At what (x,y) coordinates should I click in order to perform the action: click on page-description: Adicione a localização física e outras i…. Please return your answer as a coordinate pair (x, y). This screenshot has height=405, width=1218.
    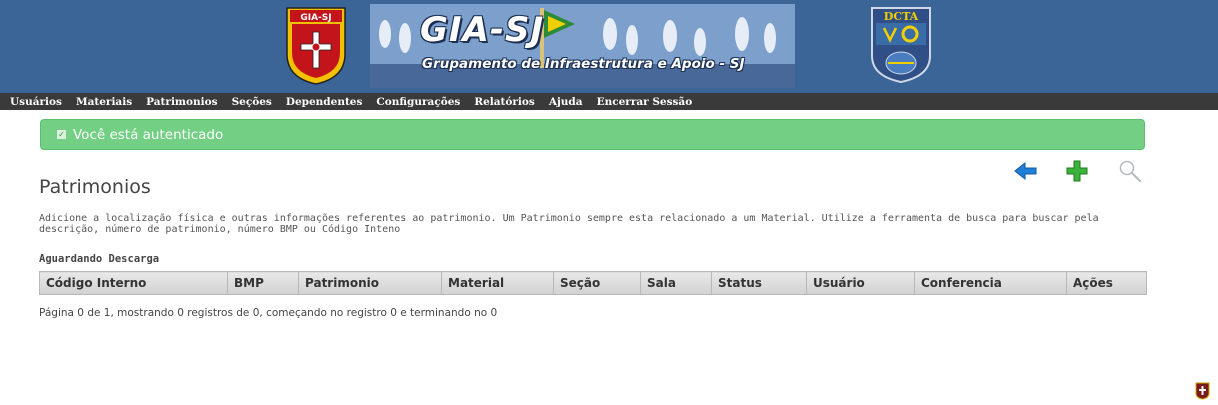
    Looking at the image, I should click on (569, 224).